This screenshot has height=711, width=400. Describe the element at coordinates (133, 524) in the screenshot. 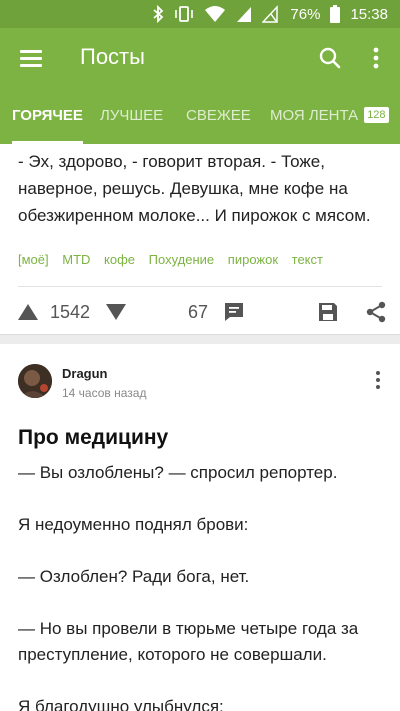

I see `paragraph: Я недоуменно поднял брови:` at that location.